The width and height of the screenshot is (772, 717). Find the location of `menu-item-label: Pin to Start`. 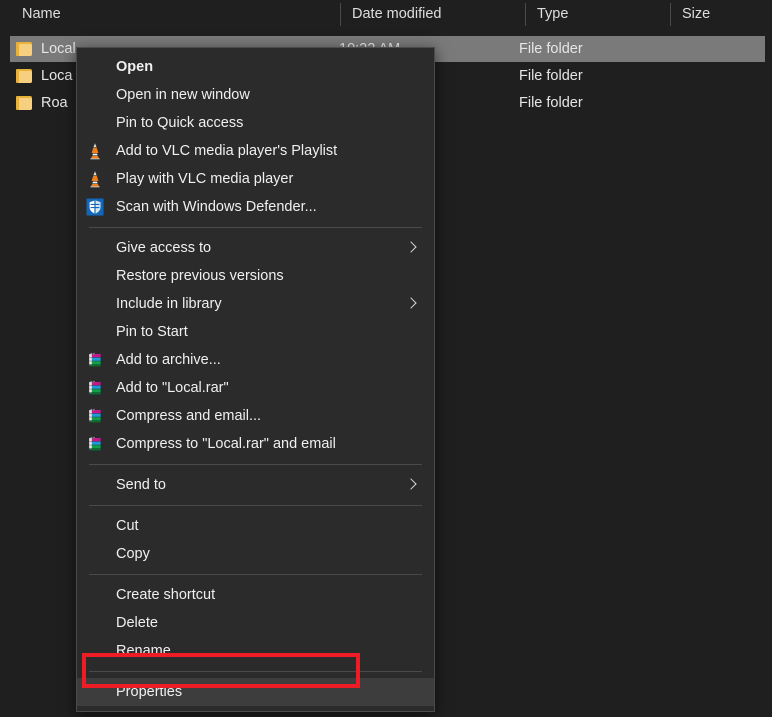

menu-item-label: Pin to Start is located at coordinates (152, 332).